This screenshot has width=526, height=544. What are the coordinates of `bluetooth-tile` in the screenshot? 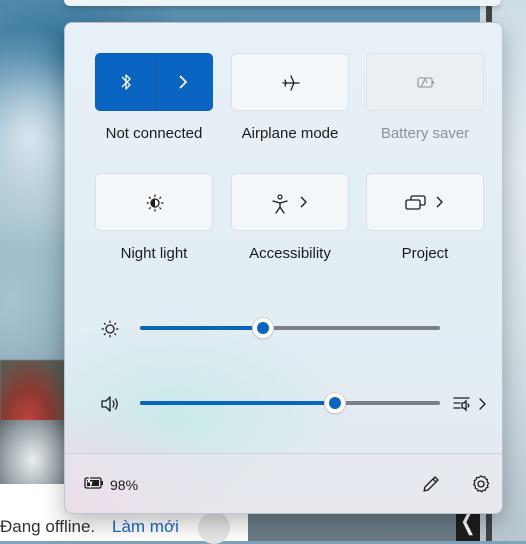 It's located at (154, 82).